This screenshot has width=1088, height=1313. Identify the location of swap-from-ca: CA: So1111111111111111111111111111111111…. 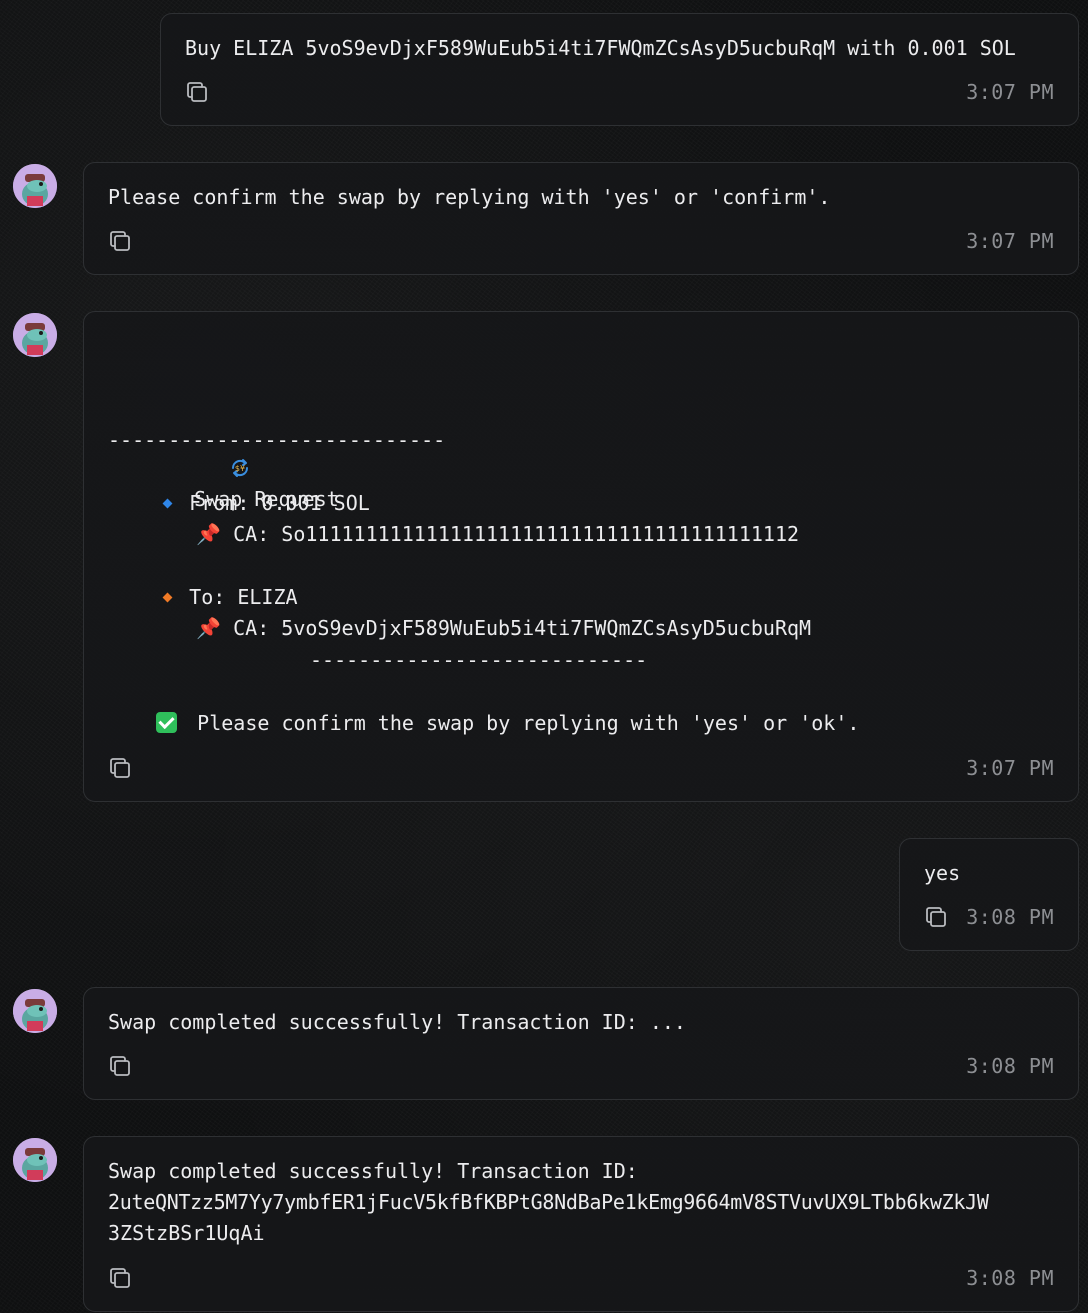
(516, 534).